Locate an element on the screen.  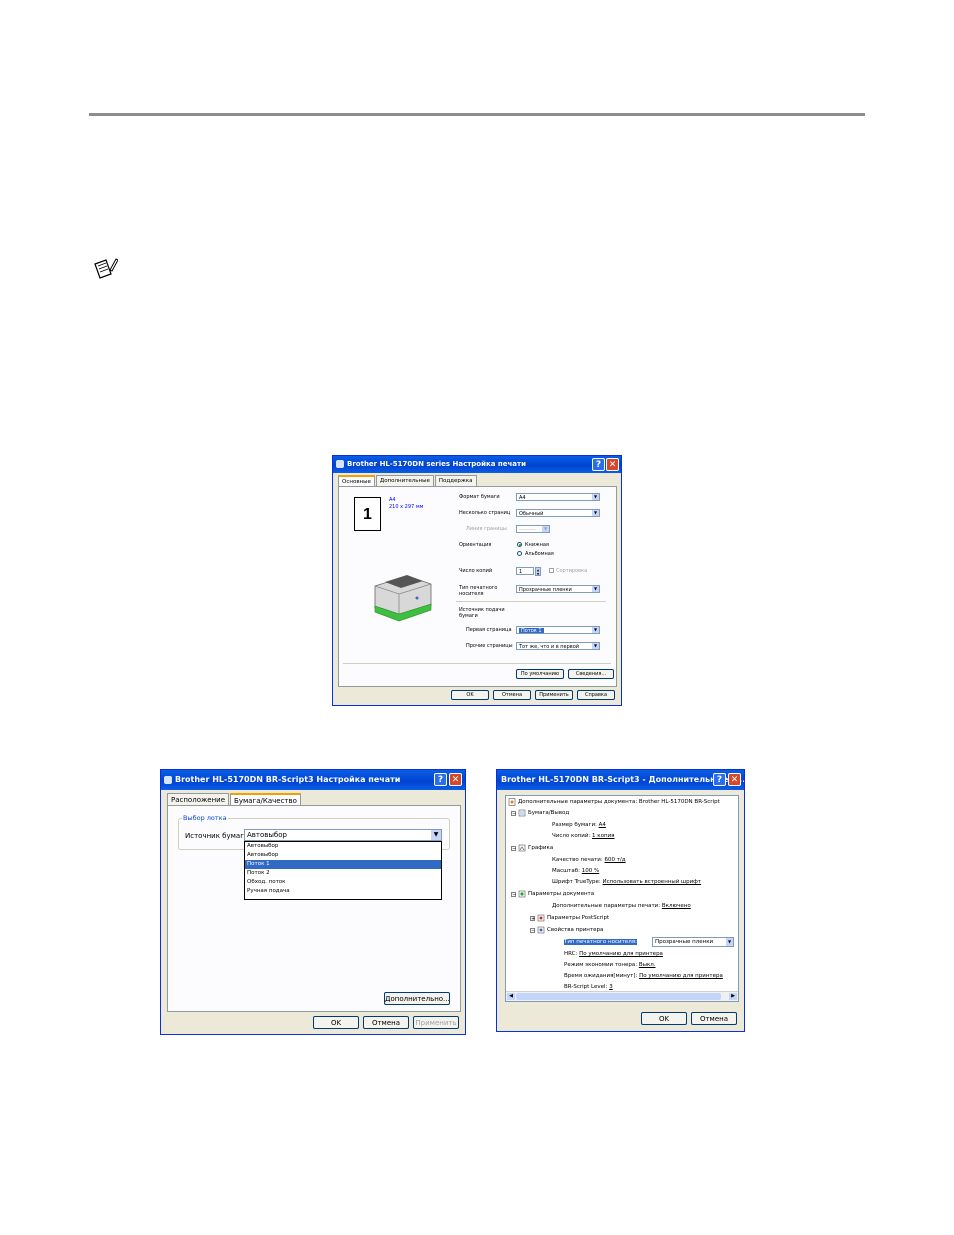
tree-graphic: Графика is located at coordinates (540, 848).